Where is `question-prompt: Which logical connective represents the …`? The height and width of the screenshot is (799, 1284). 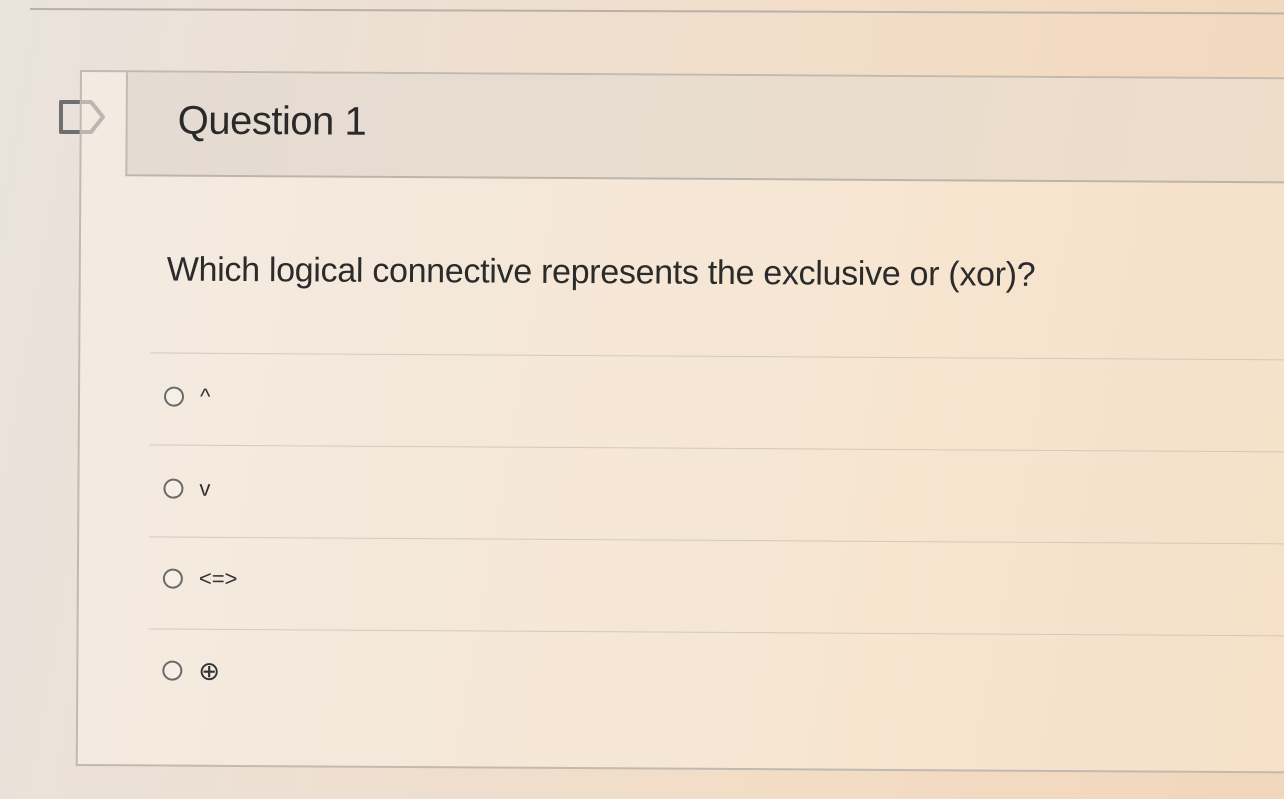
question-prompt: Which logical connective represents the … is located at coordinates (601, 272).